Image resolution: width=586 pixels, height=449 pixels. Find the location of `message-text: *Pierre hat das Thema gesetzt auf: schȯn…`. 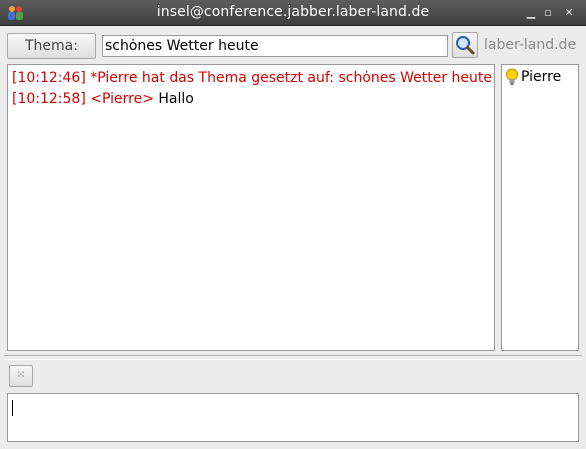

message-text: *Pierre hat das Thema gesetzt auf: schȯn… is located at coordinates (291, 78).